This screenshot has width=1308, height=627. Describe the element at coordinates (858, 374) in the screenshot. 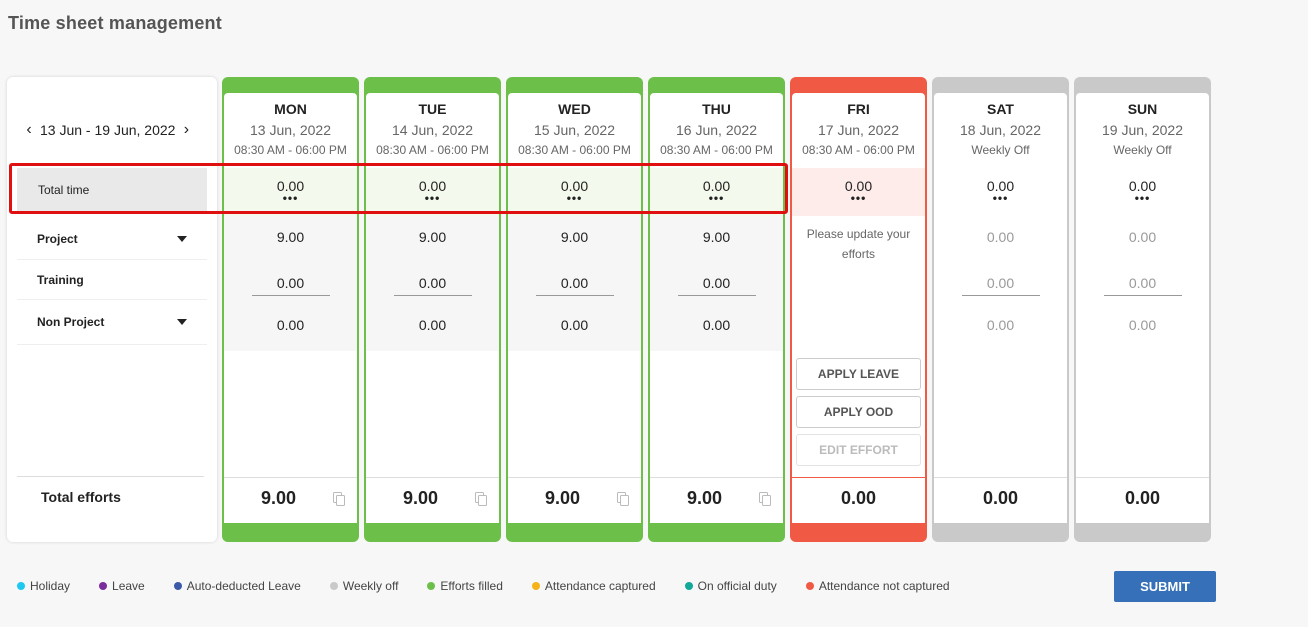

I see `apply-leave-button: APPLY LEAVE` at that location.